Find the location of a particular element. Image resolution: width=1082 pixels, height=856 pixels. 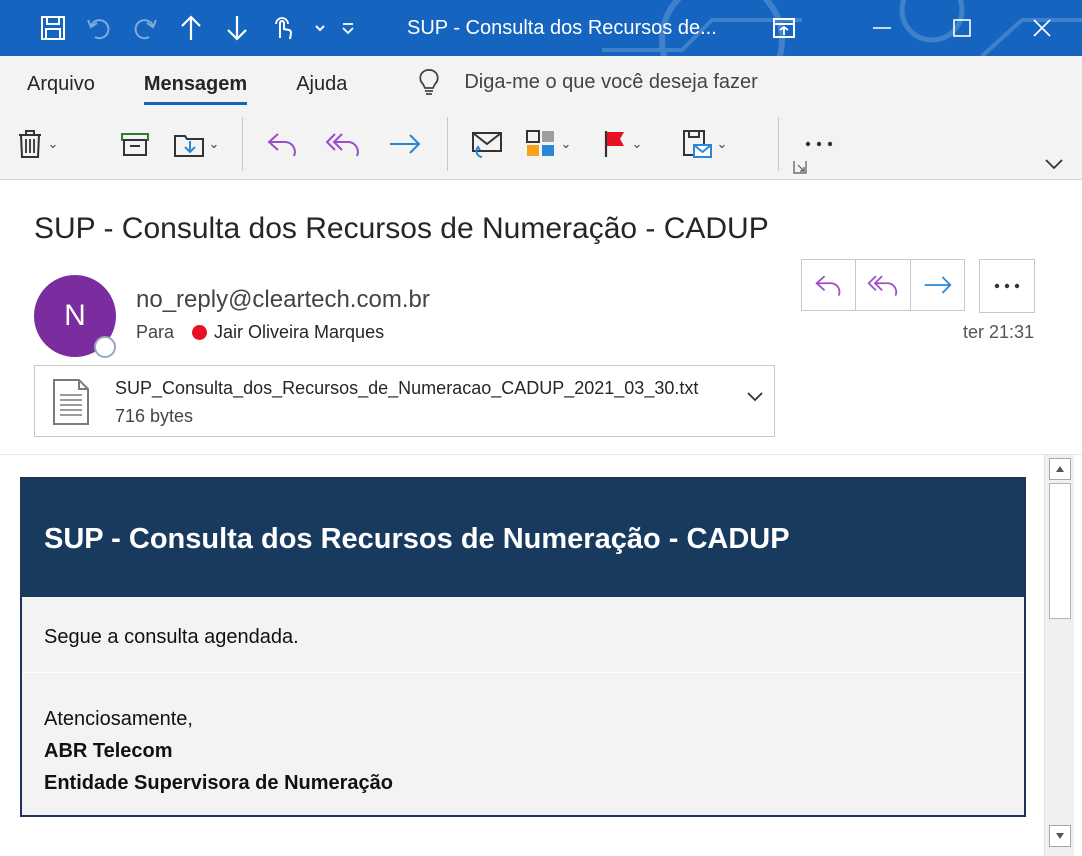

ribbon-toolbar: ⌄ ⌄ ⌄ ⌄ ⌄ is located at coordinates (541, 144).